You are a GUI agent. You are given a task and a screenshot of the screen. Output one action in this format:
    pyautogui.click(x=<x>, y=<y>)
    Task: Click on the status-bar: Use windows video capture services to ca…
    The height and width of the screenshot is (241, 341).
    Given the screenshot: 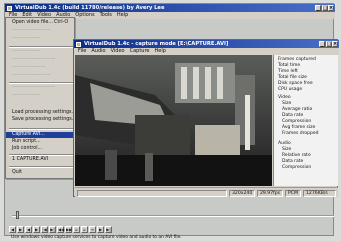 What is the action you would take?
    pyautogui.click(x=96, y=237)
    